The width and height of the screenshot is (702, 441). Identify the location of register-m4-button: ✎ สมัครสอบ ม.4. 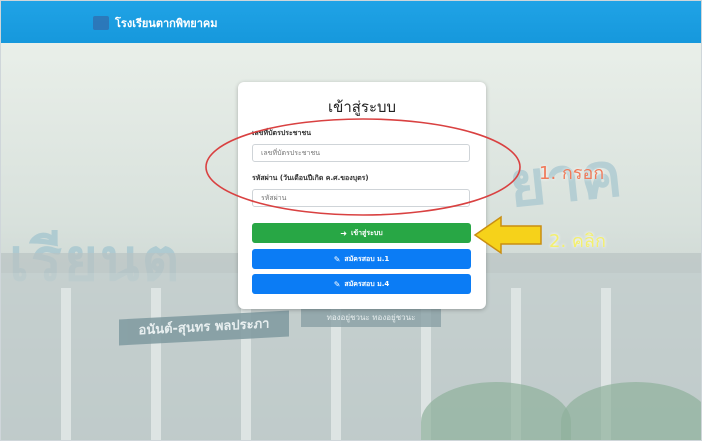
(361, 284).